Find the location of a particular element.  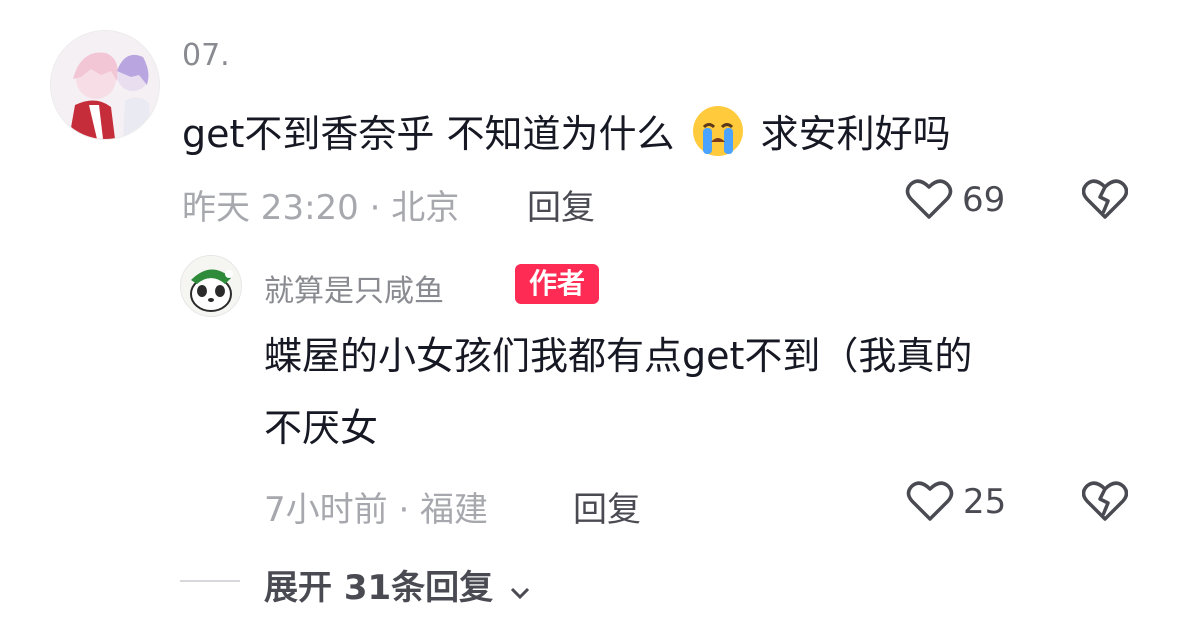

replier-username: 就算是只咸鱼 is located at coordinates (354, 288).